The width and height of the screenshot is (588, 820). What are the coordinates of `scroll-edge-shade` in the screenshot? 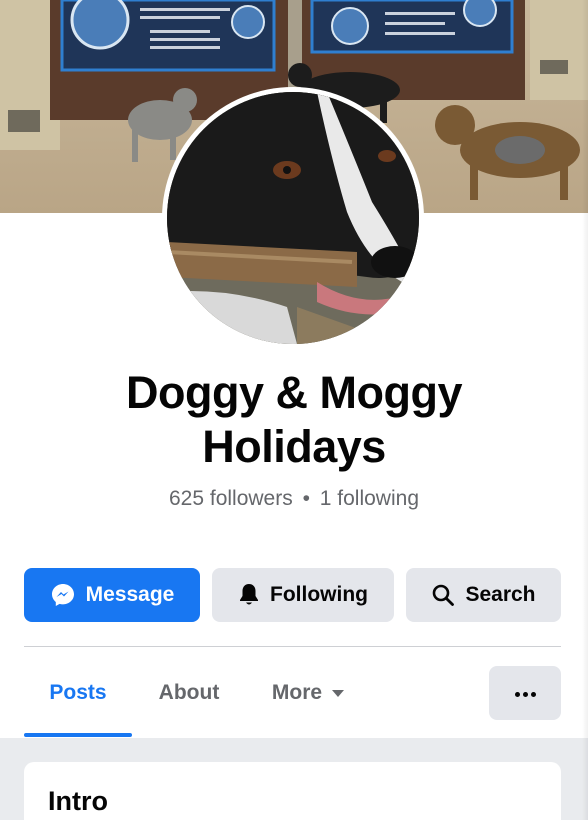 It's located at (585, 410).